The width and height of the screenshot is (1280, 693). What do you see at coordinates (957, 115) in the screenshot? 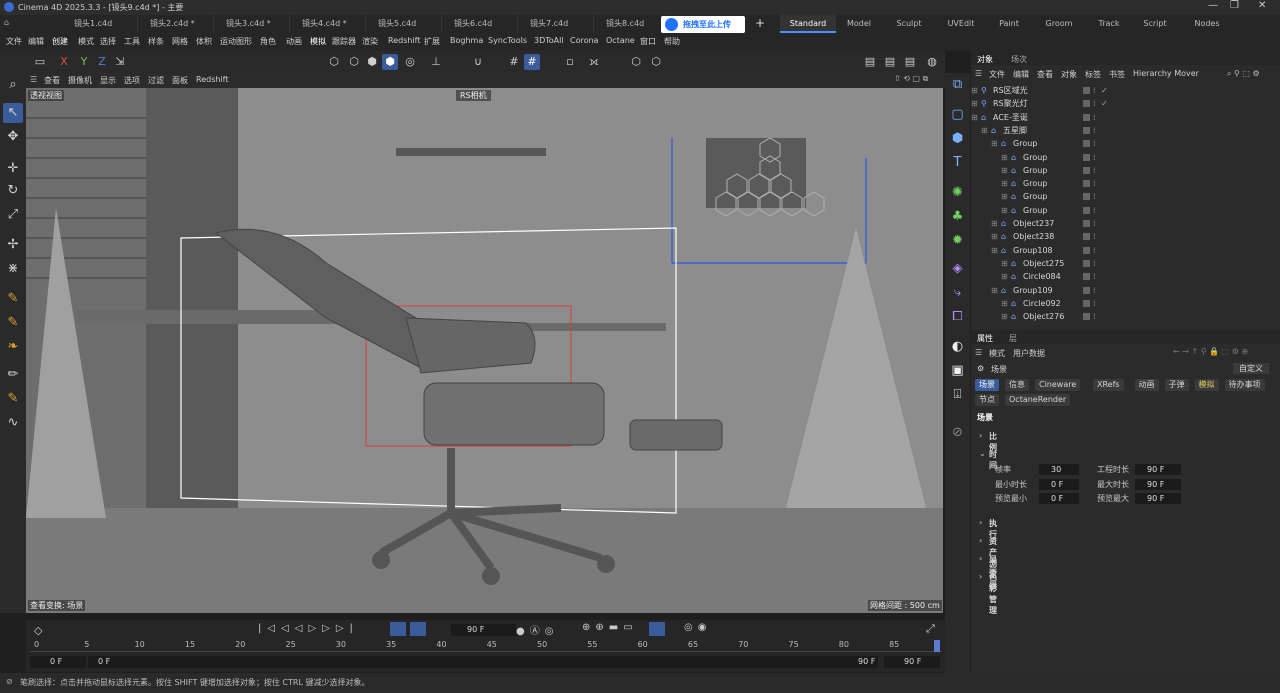
I see `null-object-icon: ▢` at bounding box center [957, 115].